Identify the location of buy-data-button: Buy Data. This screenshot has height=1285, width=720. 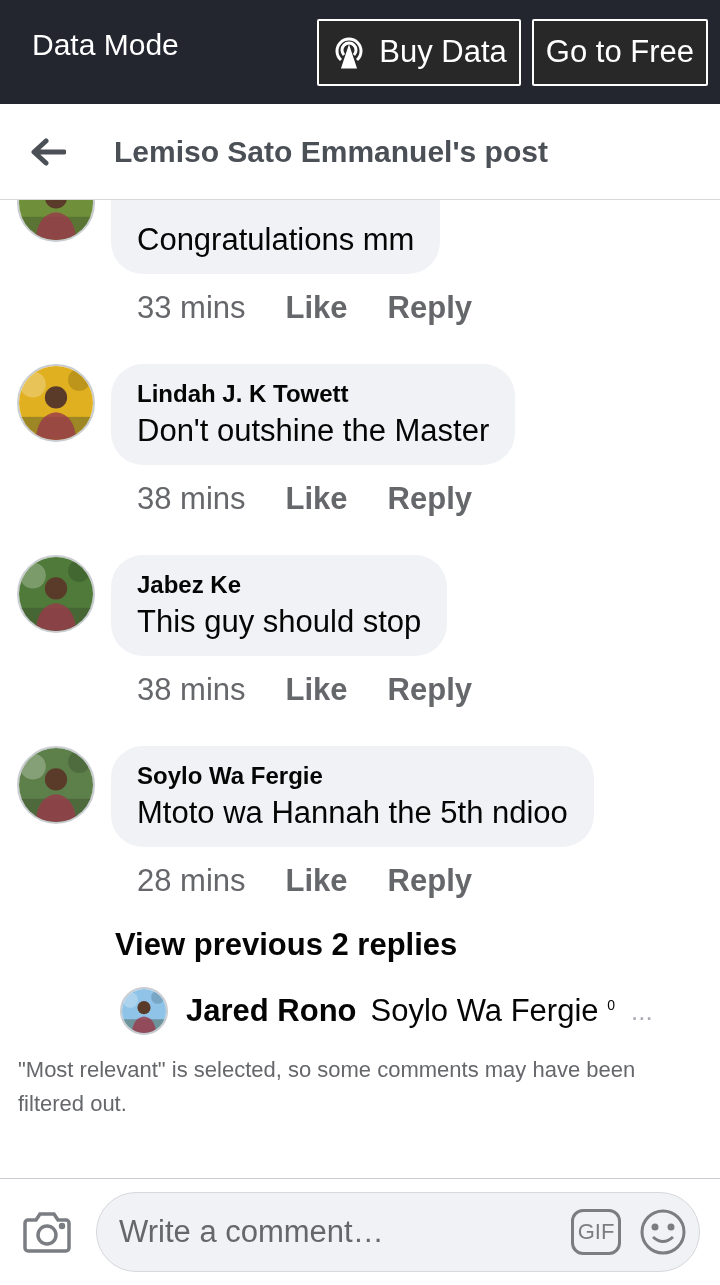
(419, 52).